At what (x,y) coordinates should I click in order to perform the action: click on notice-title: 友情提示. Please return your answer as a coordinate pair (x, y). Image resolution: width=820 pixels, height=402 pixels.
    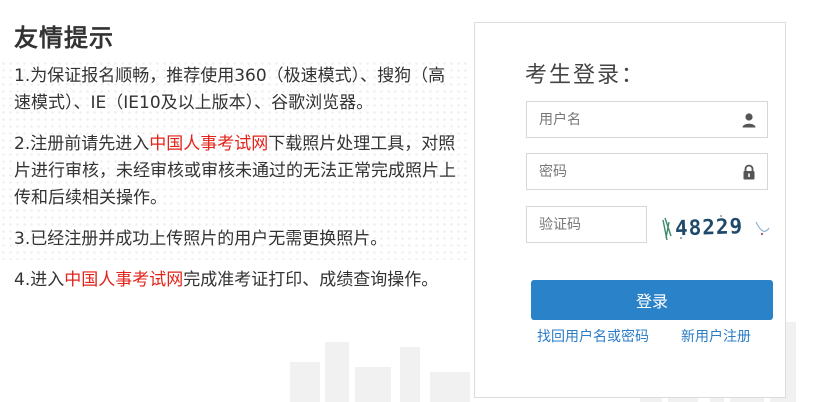
    Looking at the image, I should click on (64, 38).